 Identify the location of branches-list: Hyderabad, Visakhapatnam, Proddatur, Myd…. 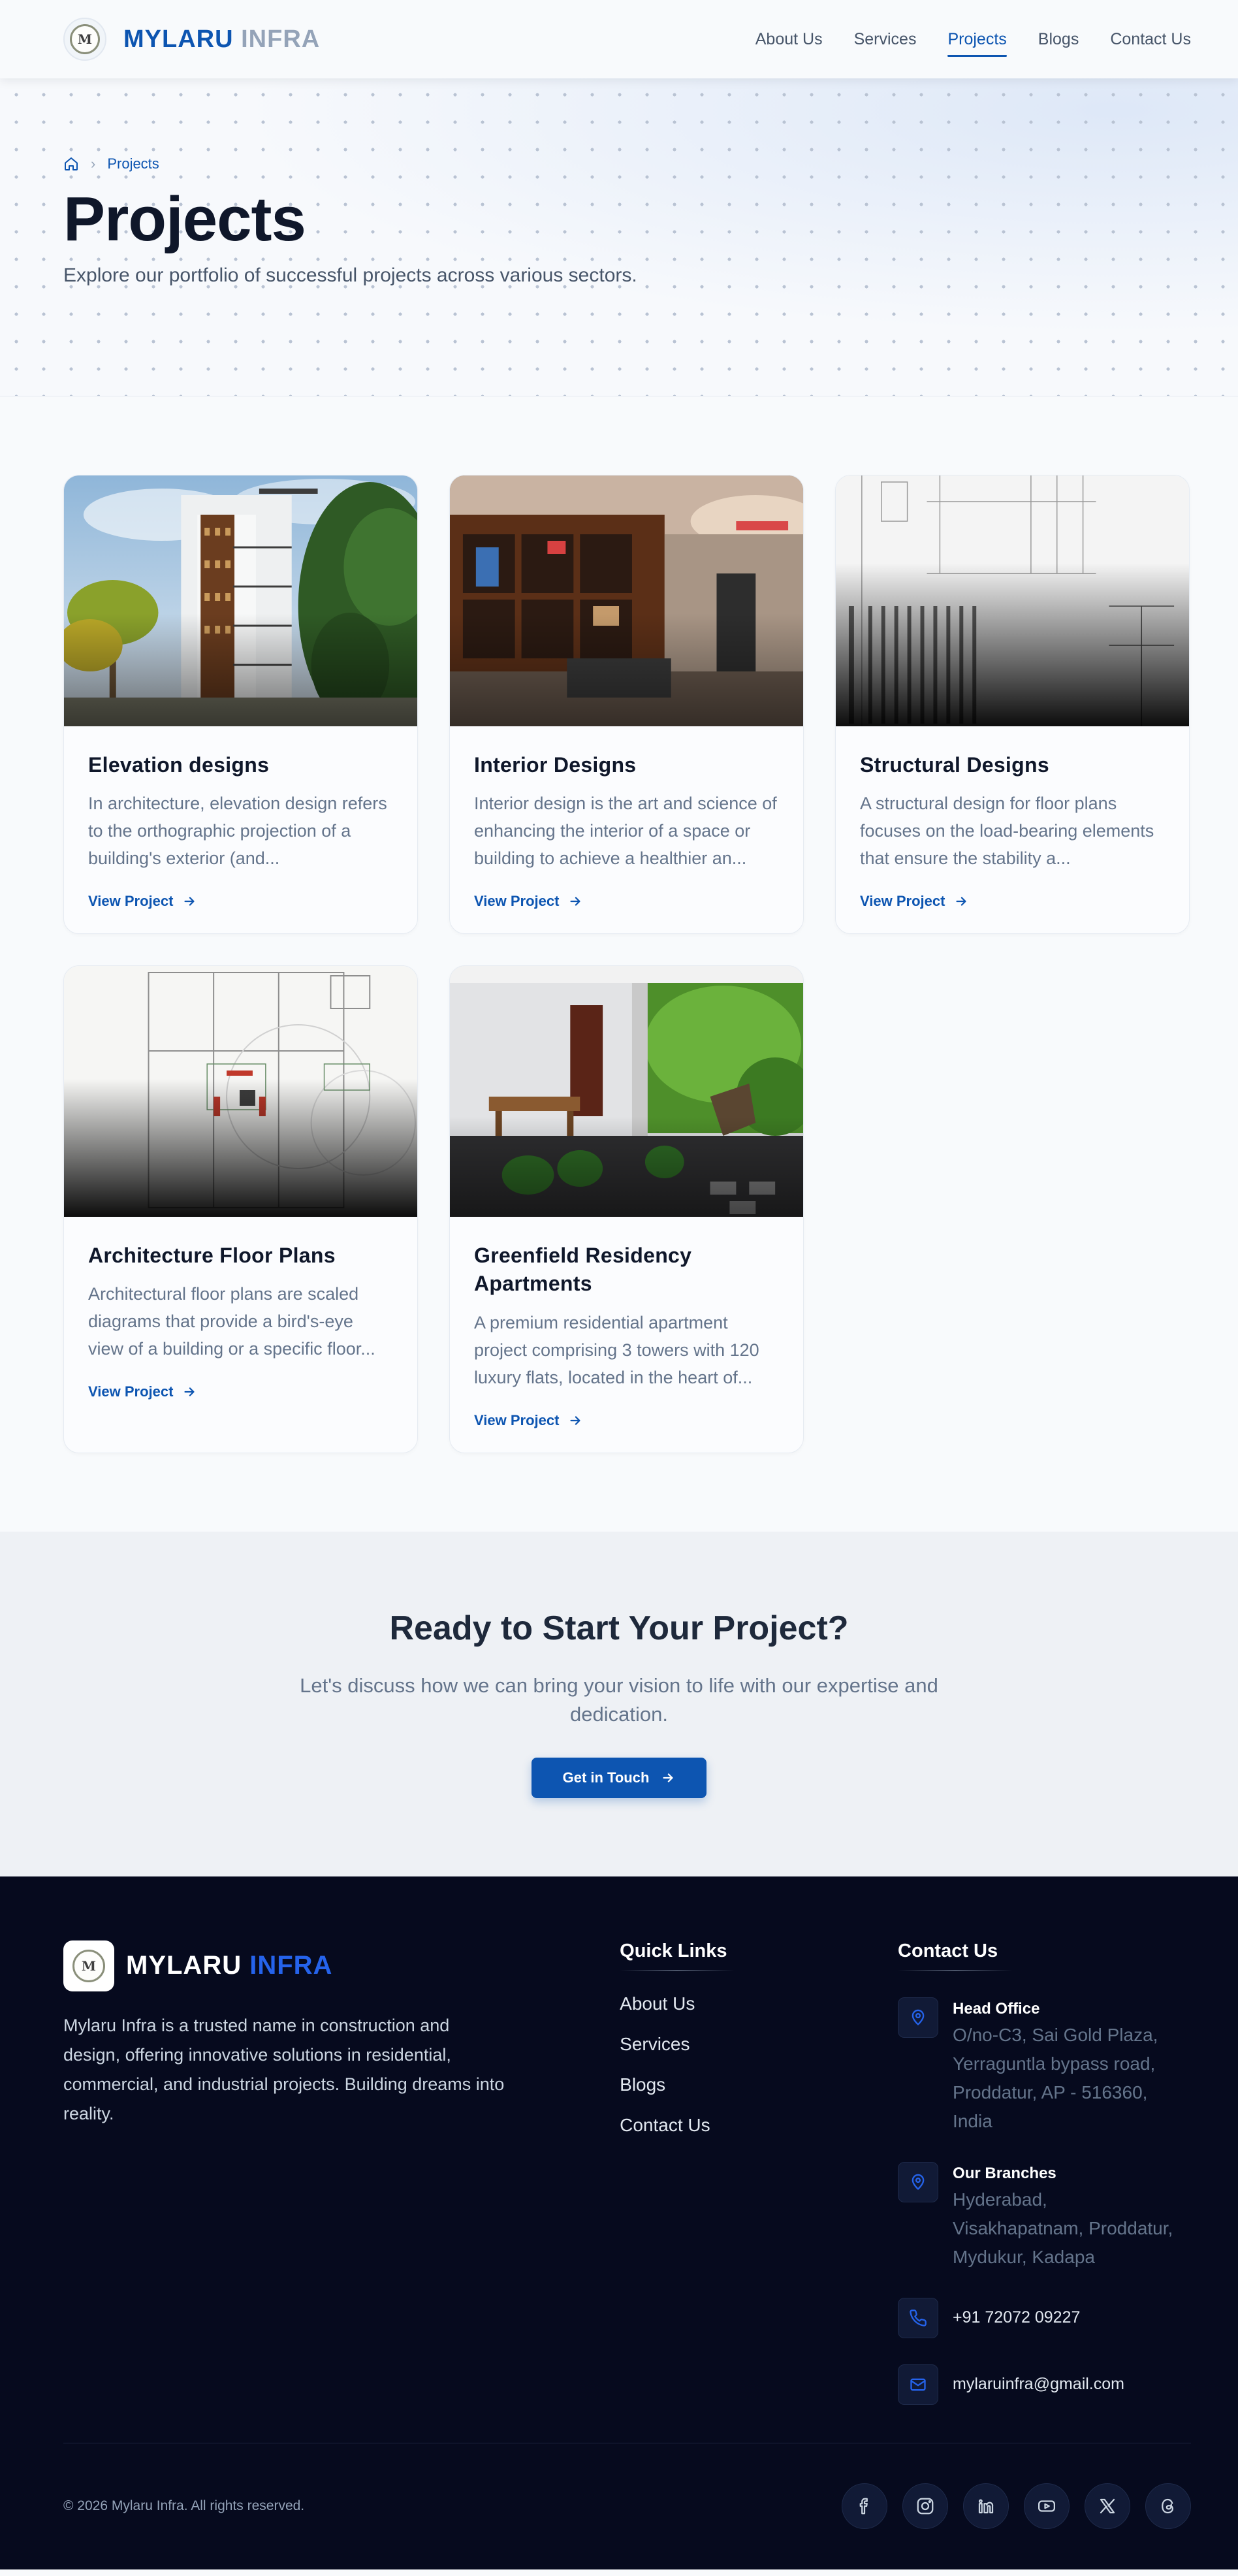
(1063, 2228).